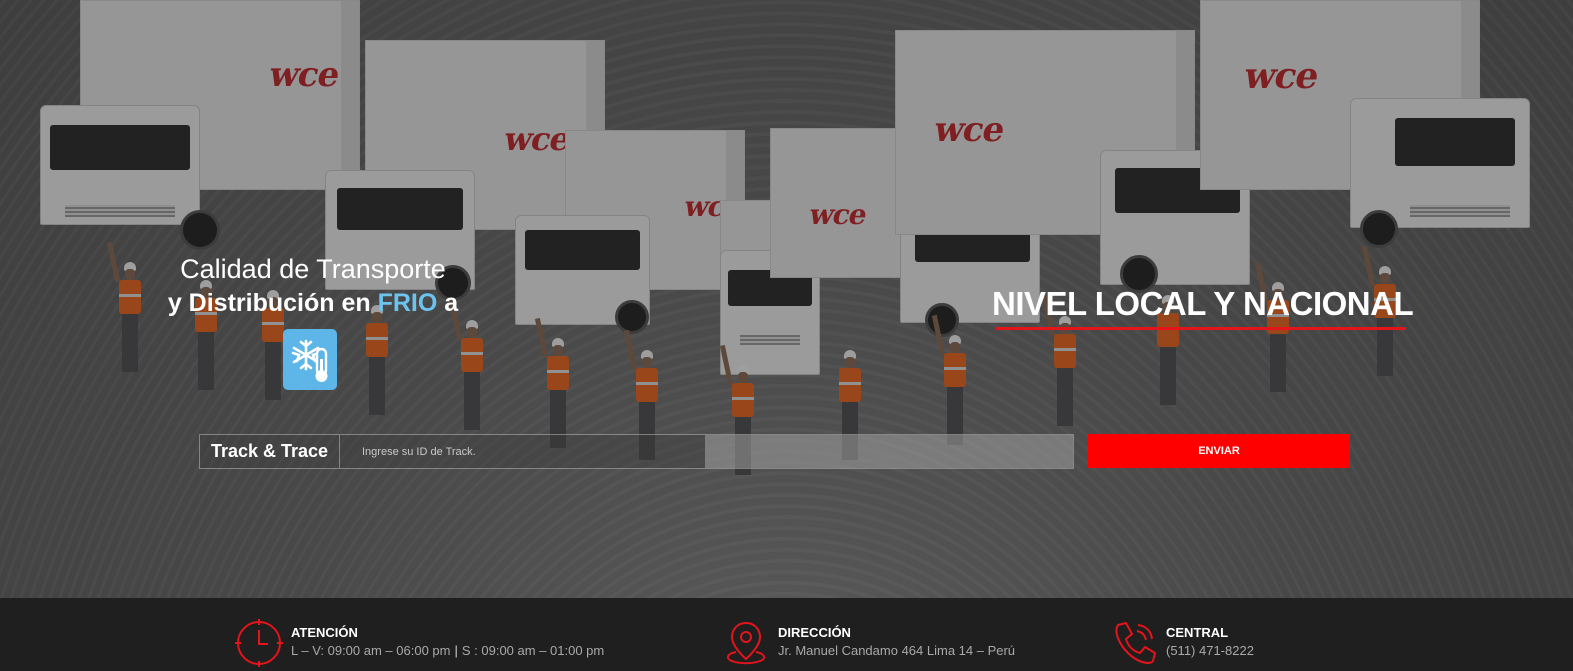  Describe the element at coordinates (706, 451) in the screenshot. I see `track-id-input` at that location.